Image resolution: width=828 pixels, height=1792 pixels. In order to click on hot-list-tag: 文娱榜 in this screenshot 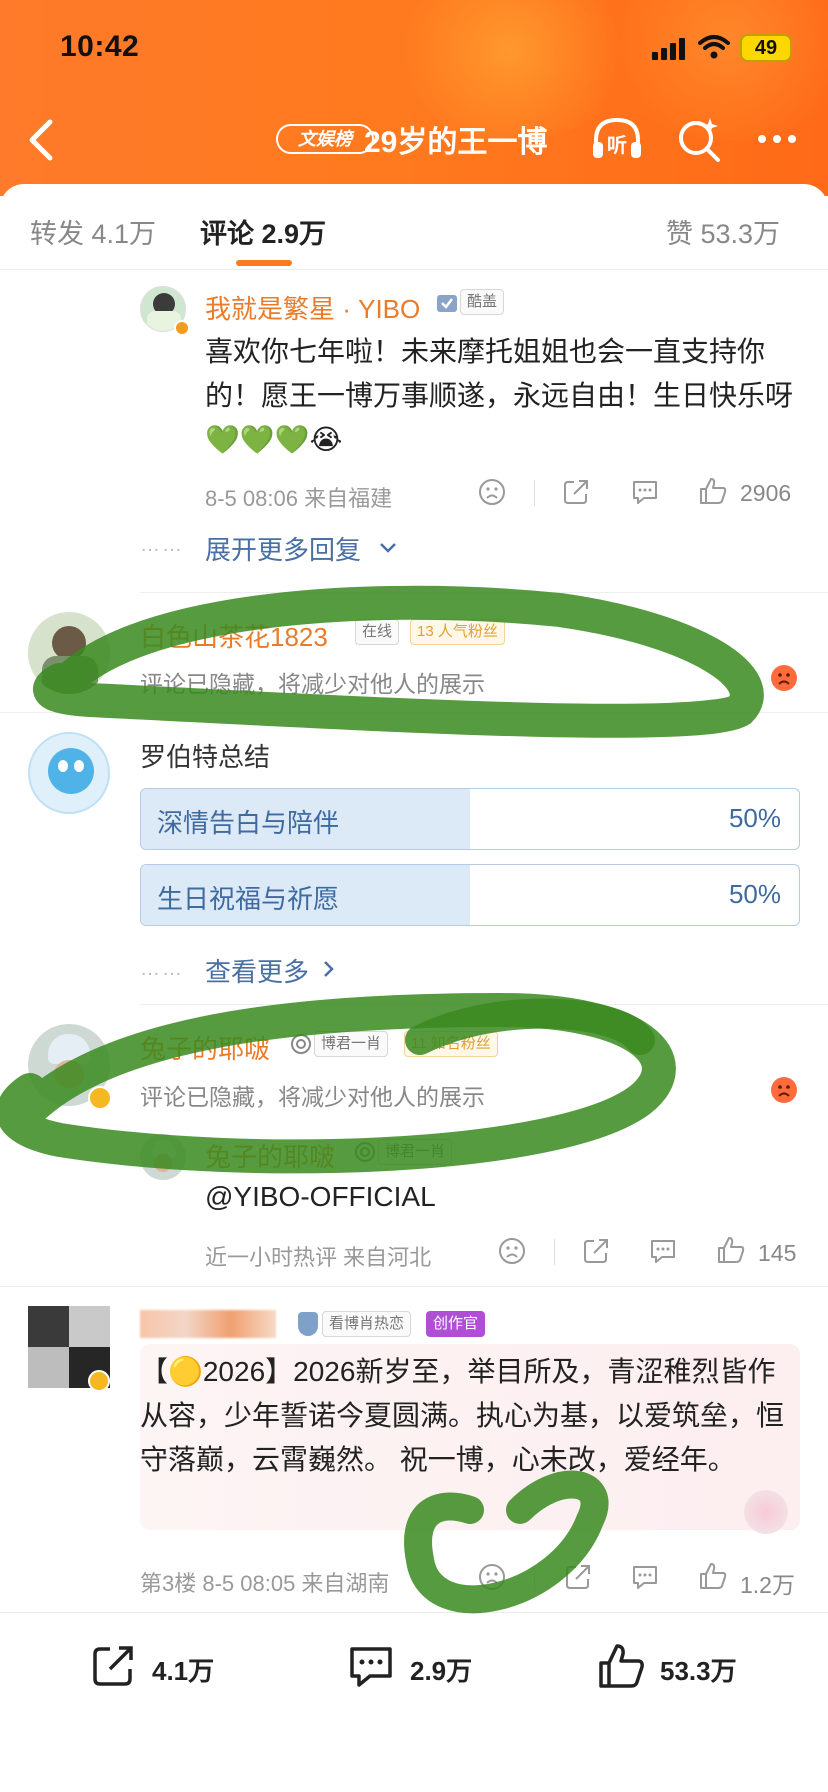, I will do `click(325, 139)`.